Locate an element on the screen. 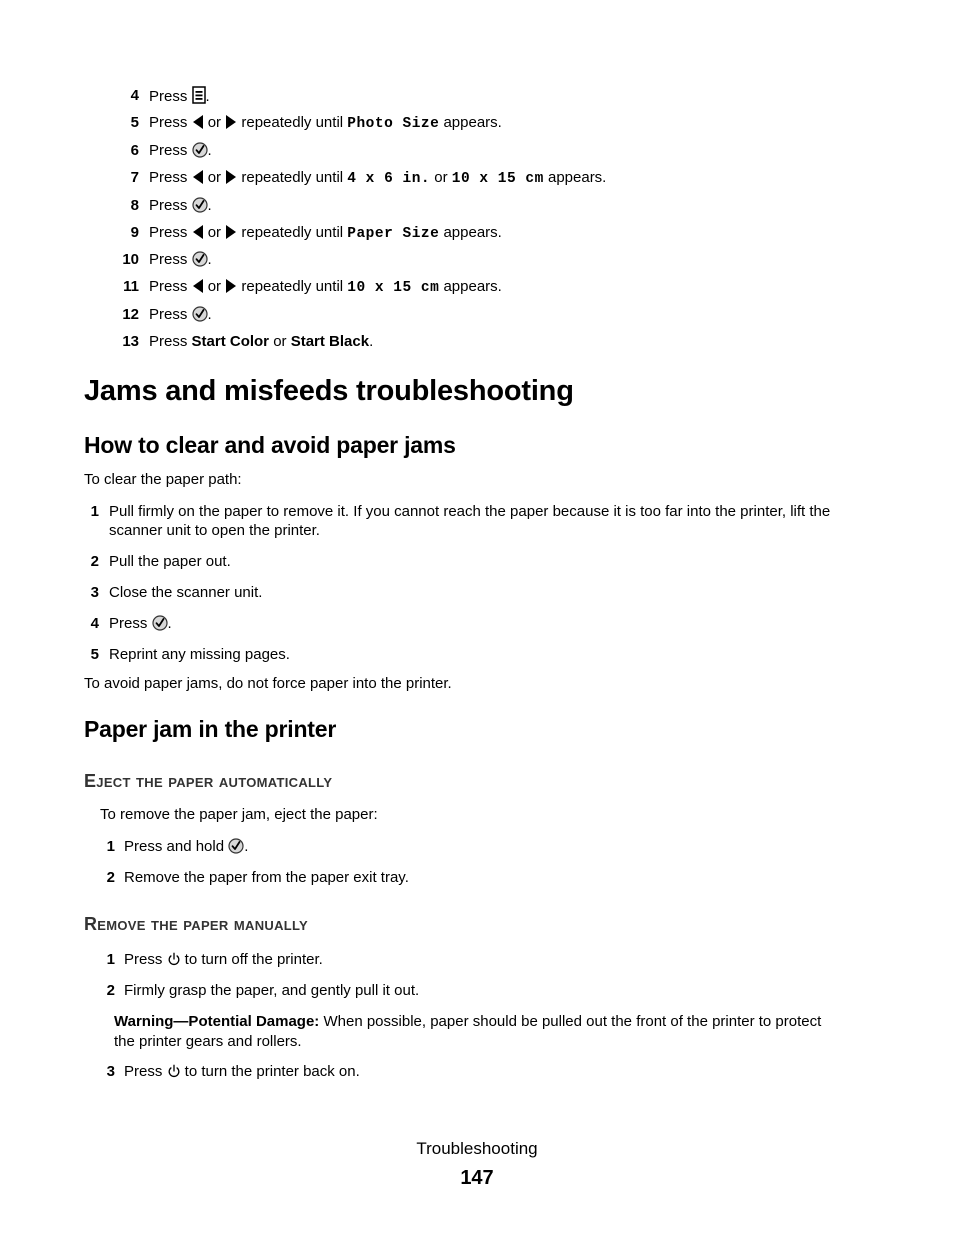  step-text: Press and hold is located at coordinates (176, 846).